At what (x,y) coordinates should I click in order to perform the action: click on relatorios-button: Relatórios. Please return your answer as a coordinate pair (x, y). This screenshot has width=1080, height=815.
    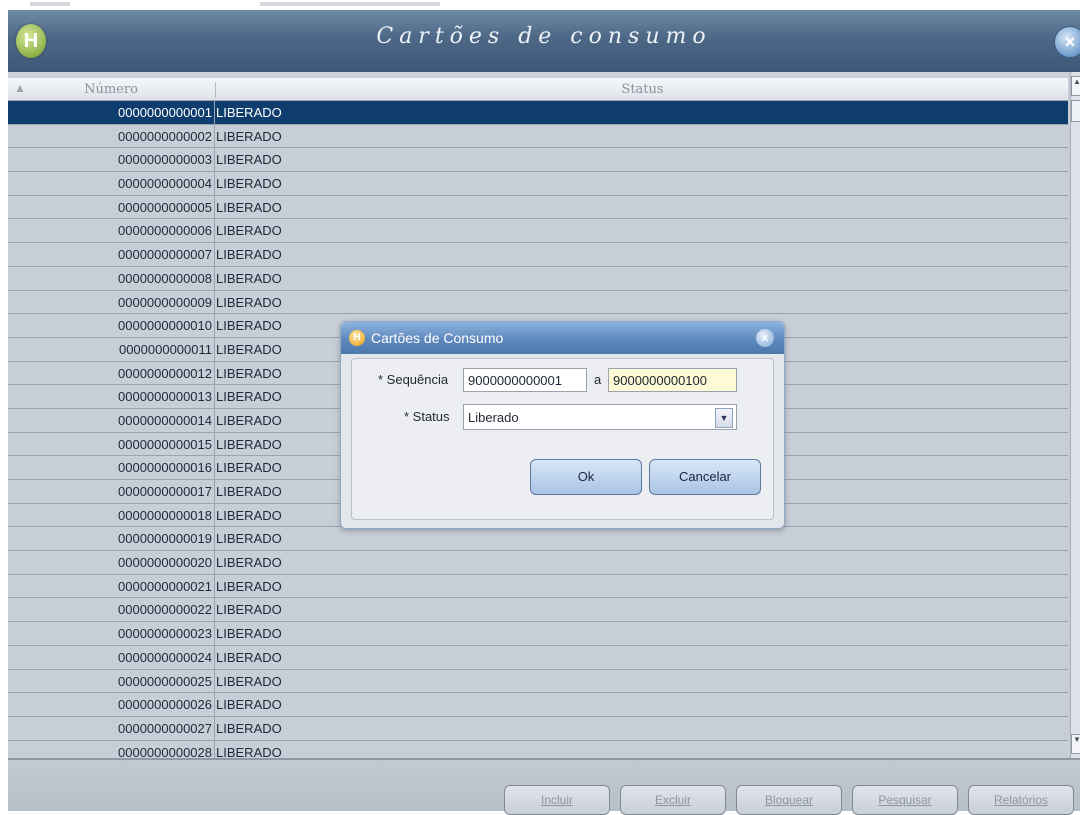
    Looking at the image, I should click on (1021, 800).